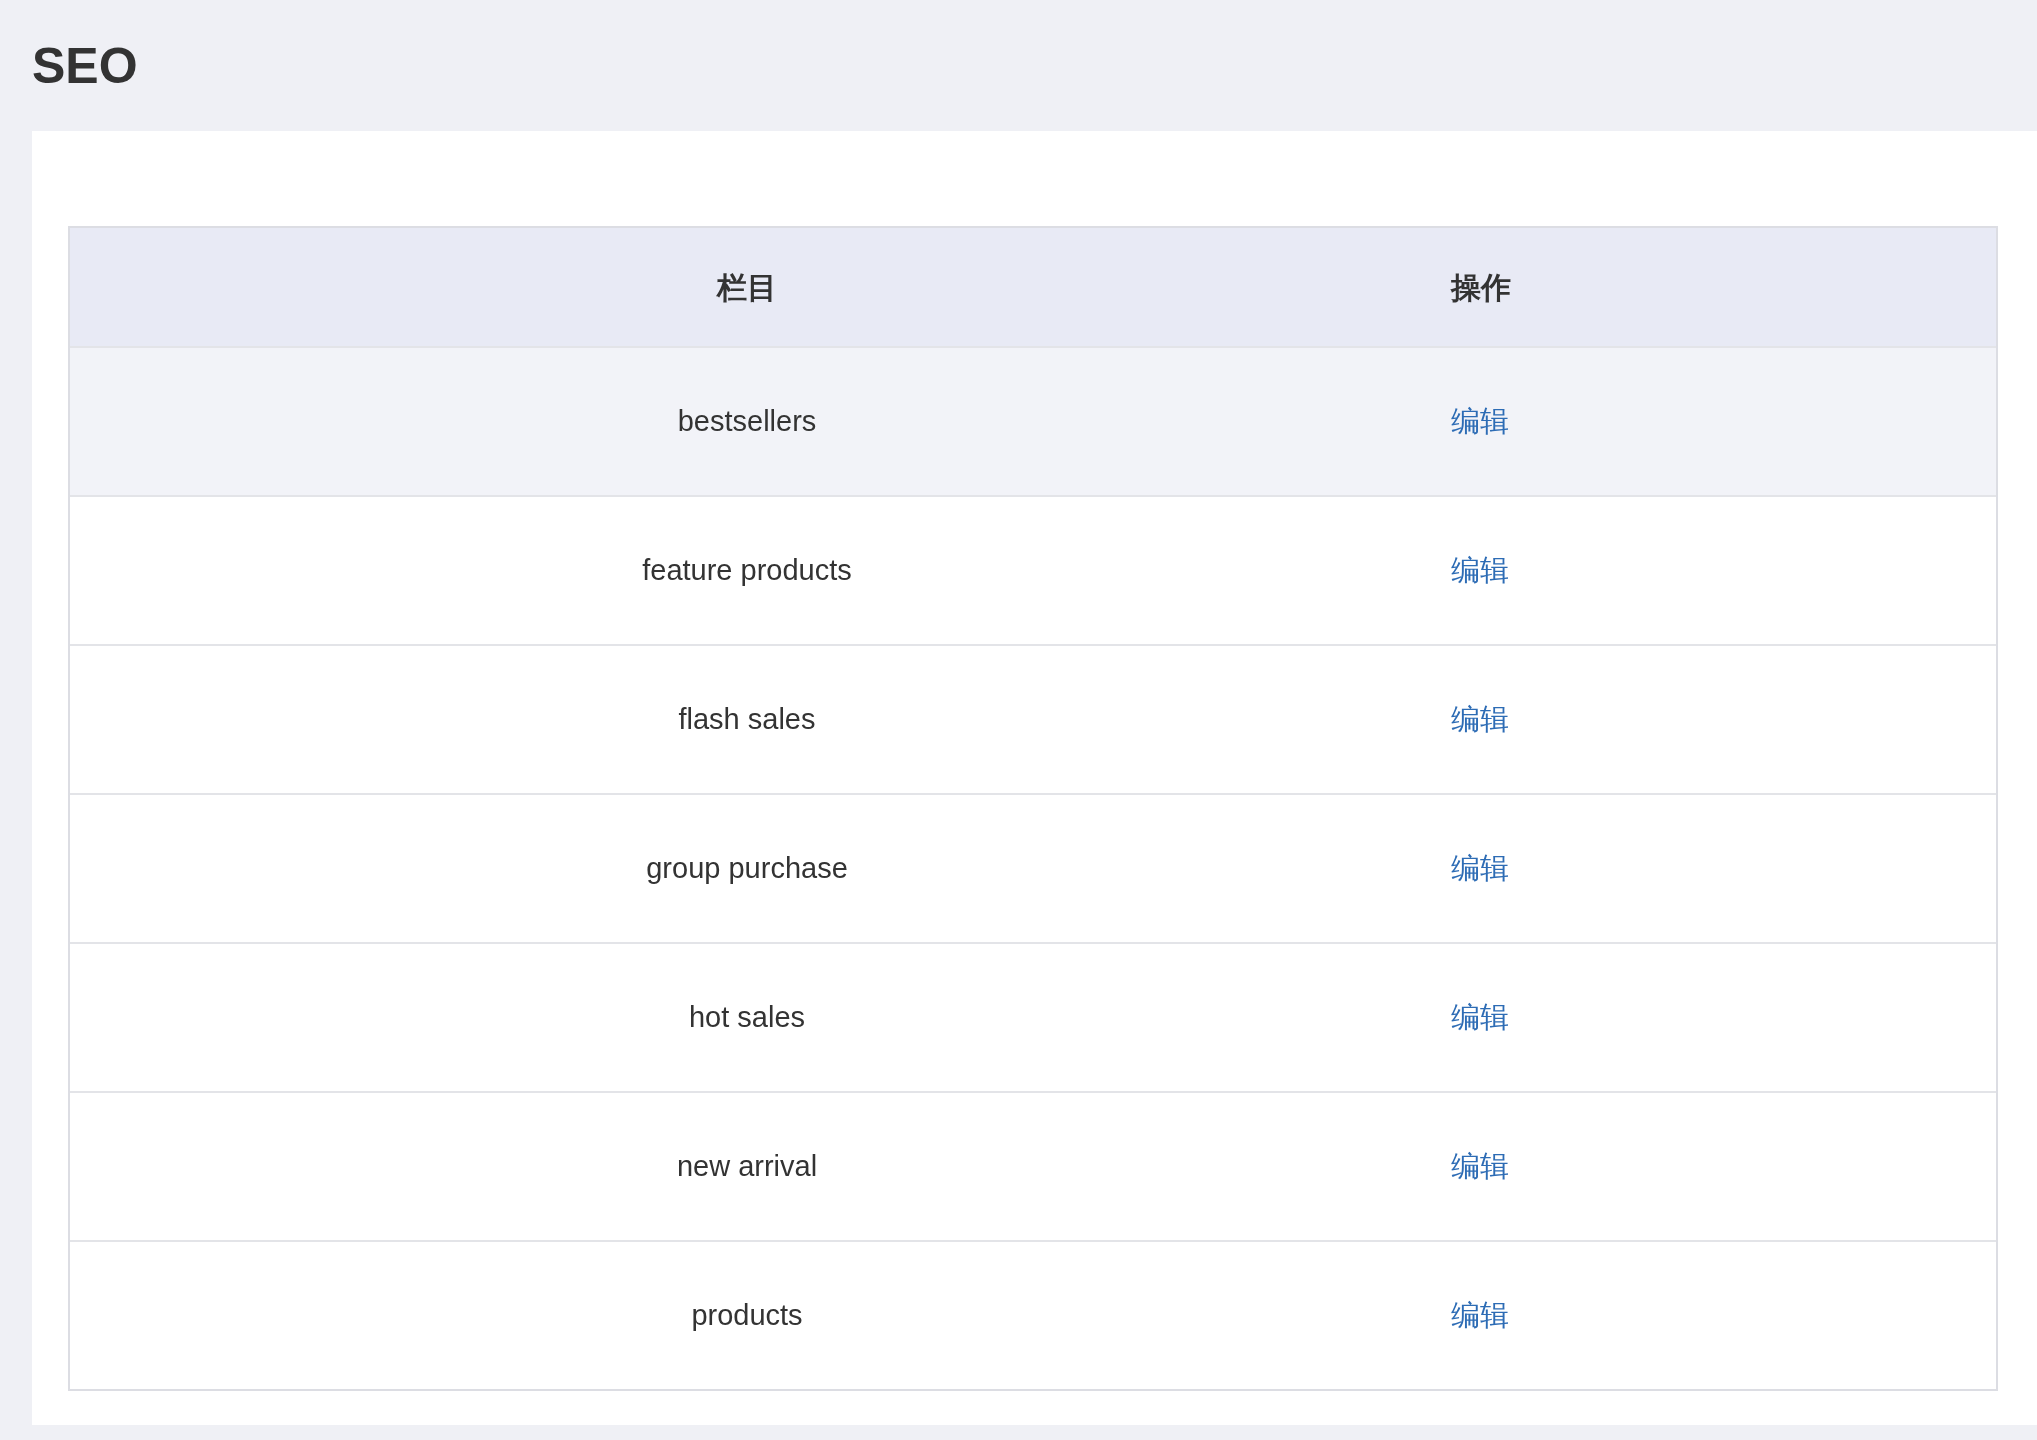 This screenshot has width=2037, height=1440. I want to click on page-title: SEO, so click(85, 65).